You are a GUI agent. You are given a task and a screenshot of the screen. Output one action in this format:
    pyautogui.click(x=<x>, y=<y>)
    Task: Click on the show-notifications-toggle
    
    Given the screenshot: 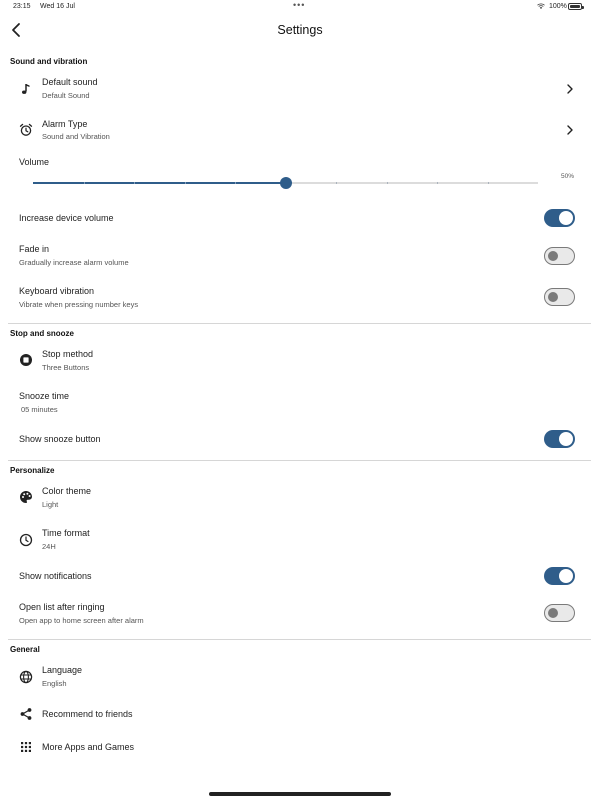 What is the action you would take?
    pyautogui.click(x=559, y=576)
    